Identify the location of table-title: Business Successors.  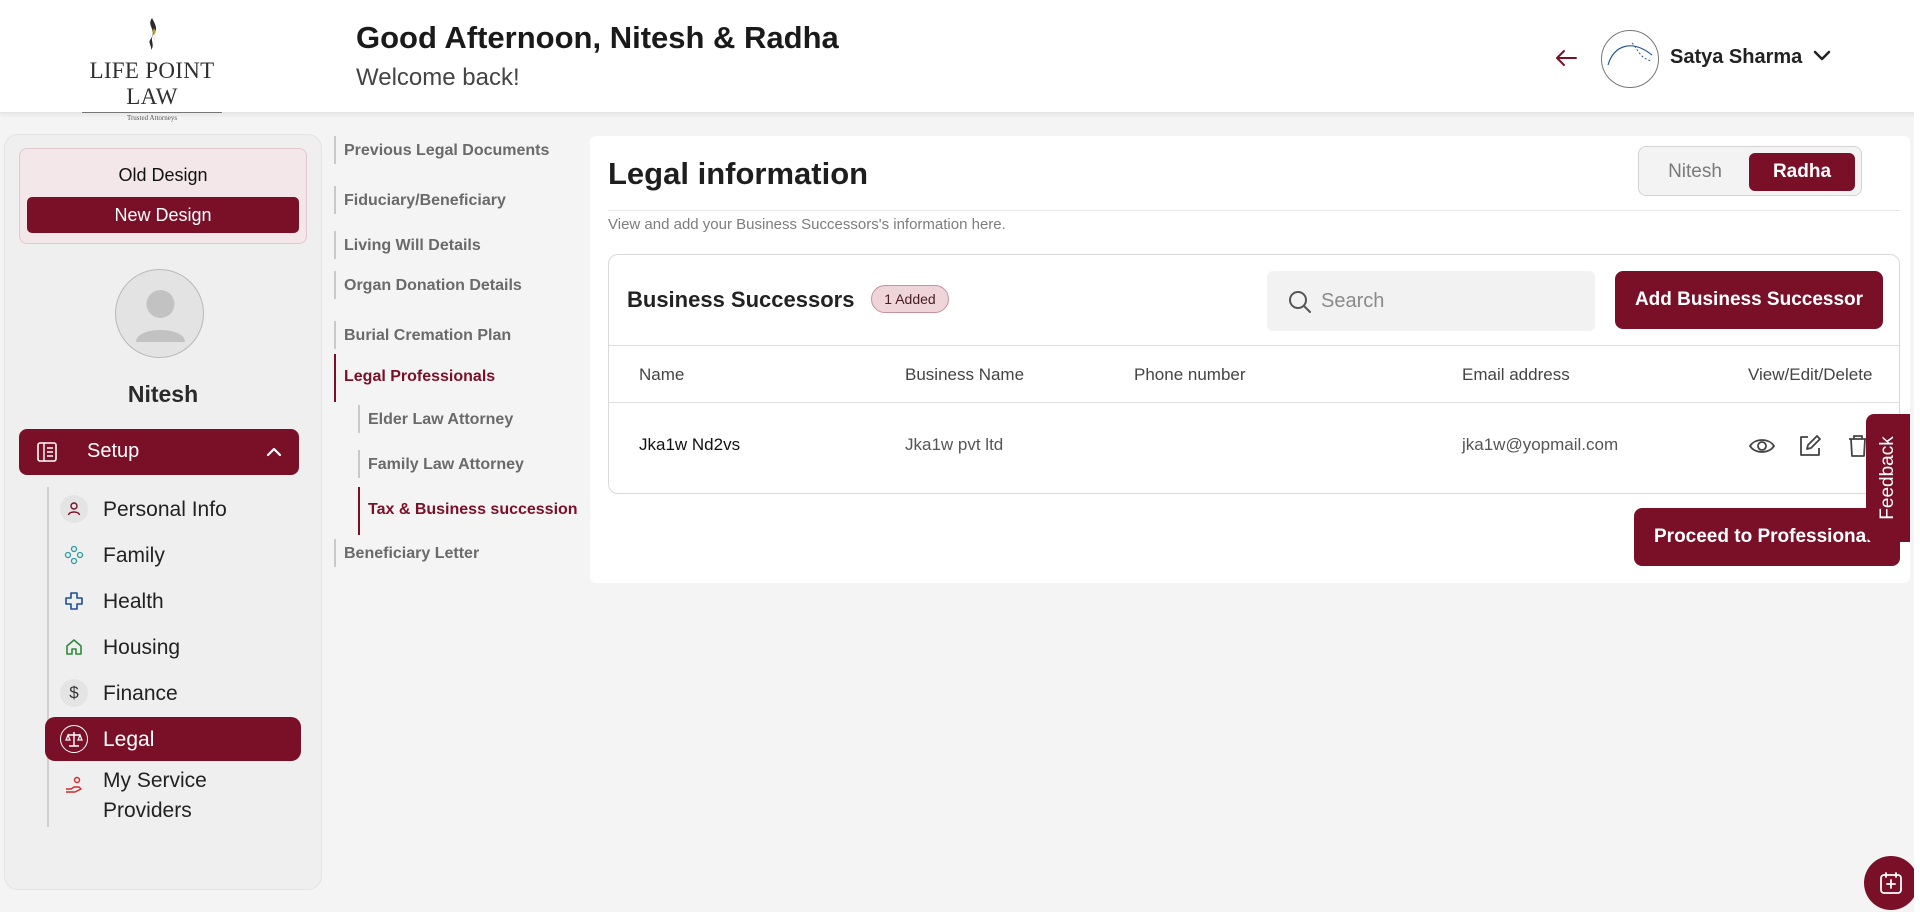
(741, 299).